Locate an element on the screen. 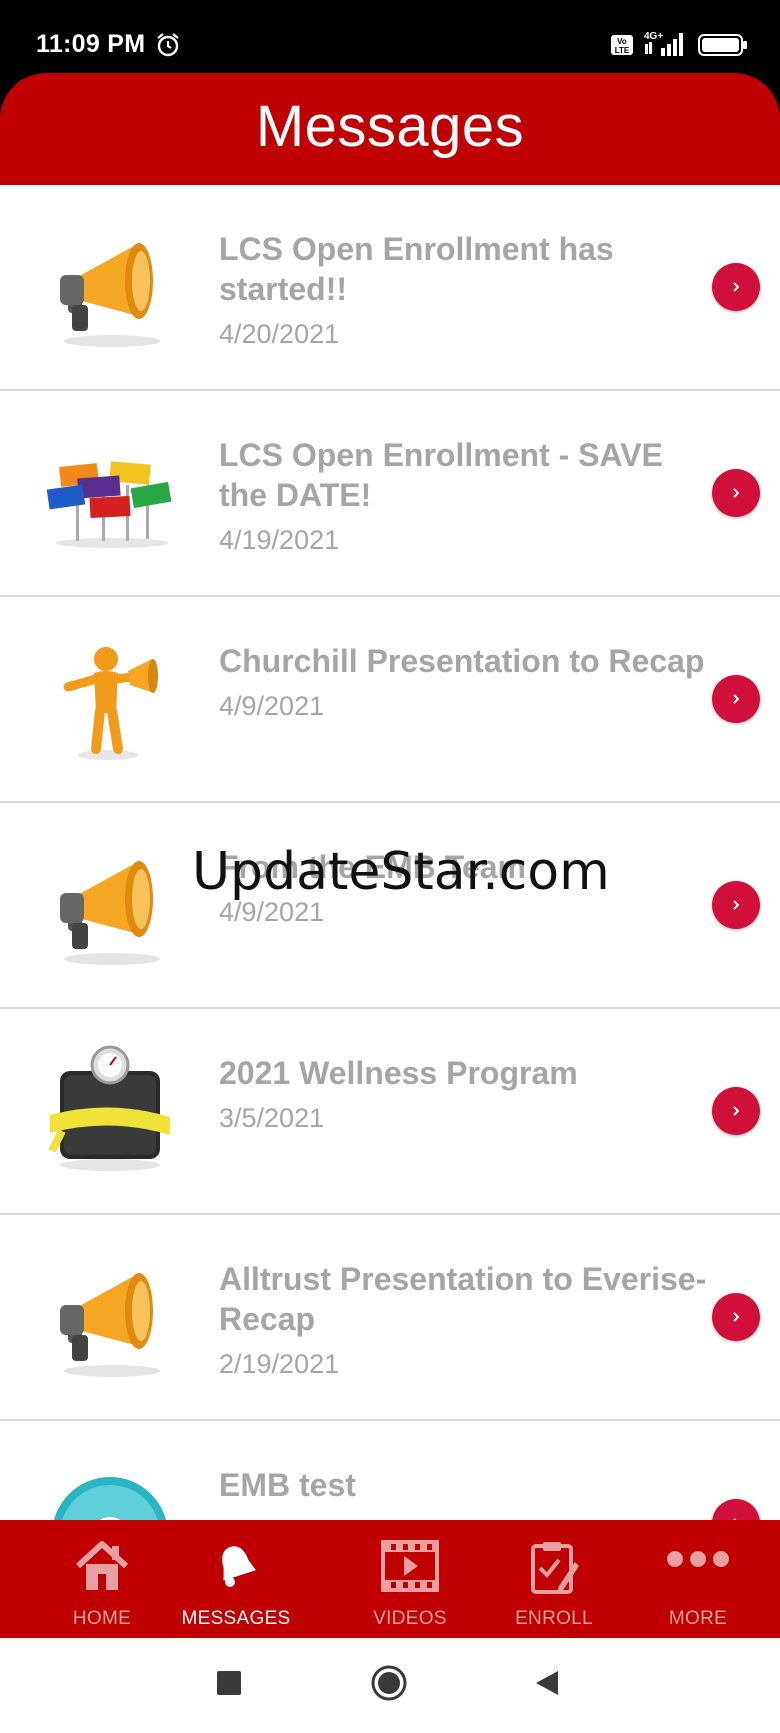 This screenshot has width=780, height=1733. volte-icon: Vo LTE is located at coordinates (622, 45).